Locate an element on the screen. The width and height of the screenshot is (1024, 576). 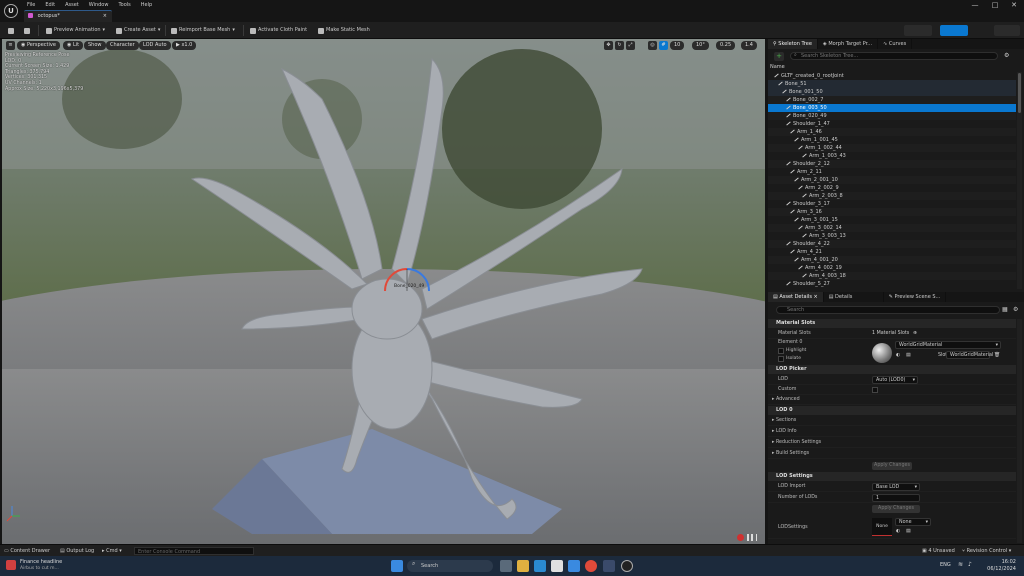
close-icon: × is located at coordinates (815, 297).